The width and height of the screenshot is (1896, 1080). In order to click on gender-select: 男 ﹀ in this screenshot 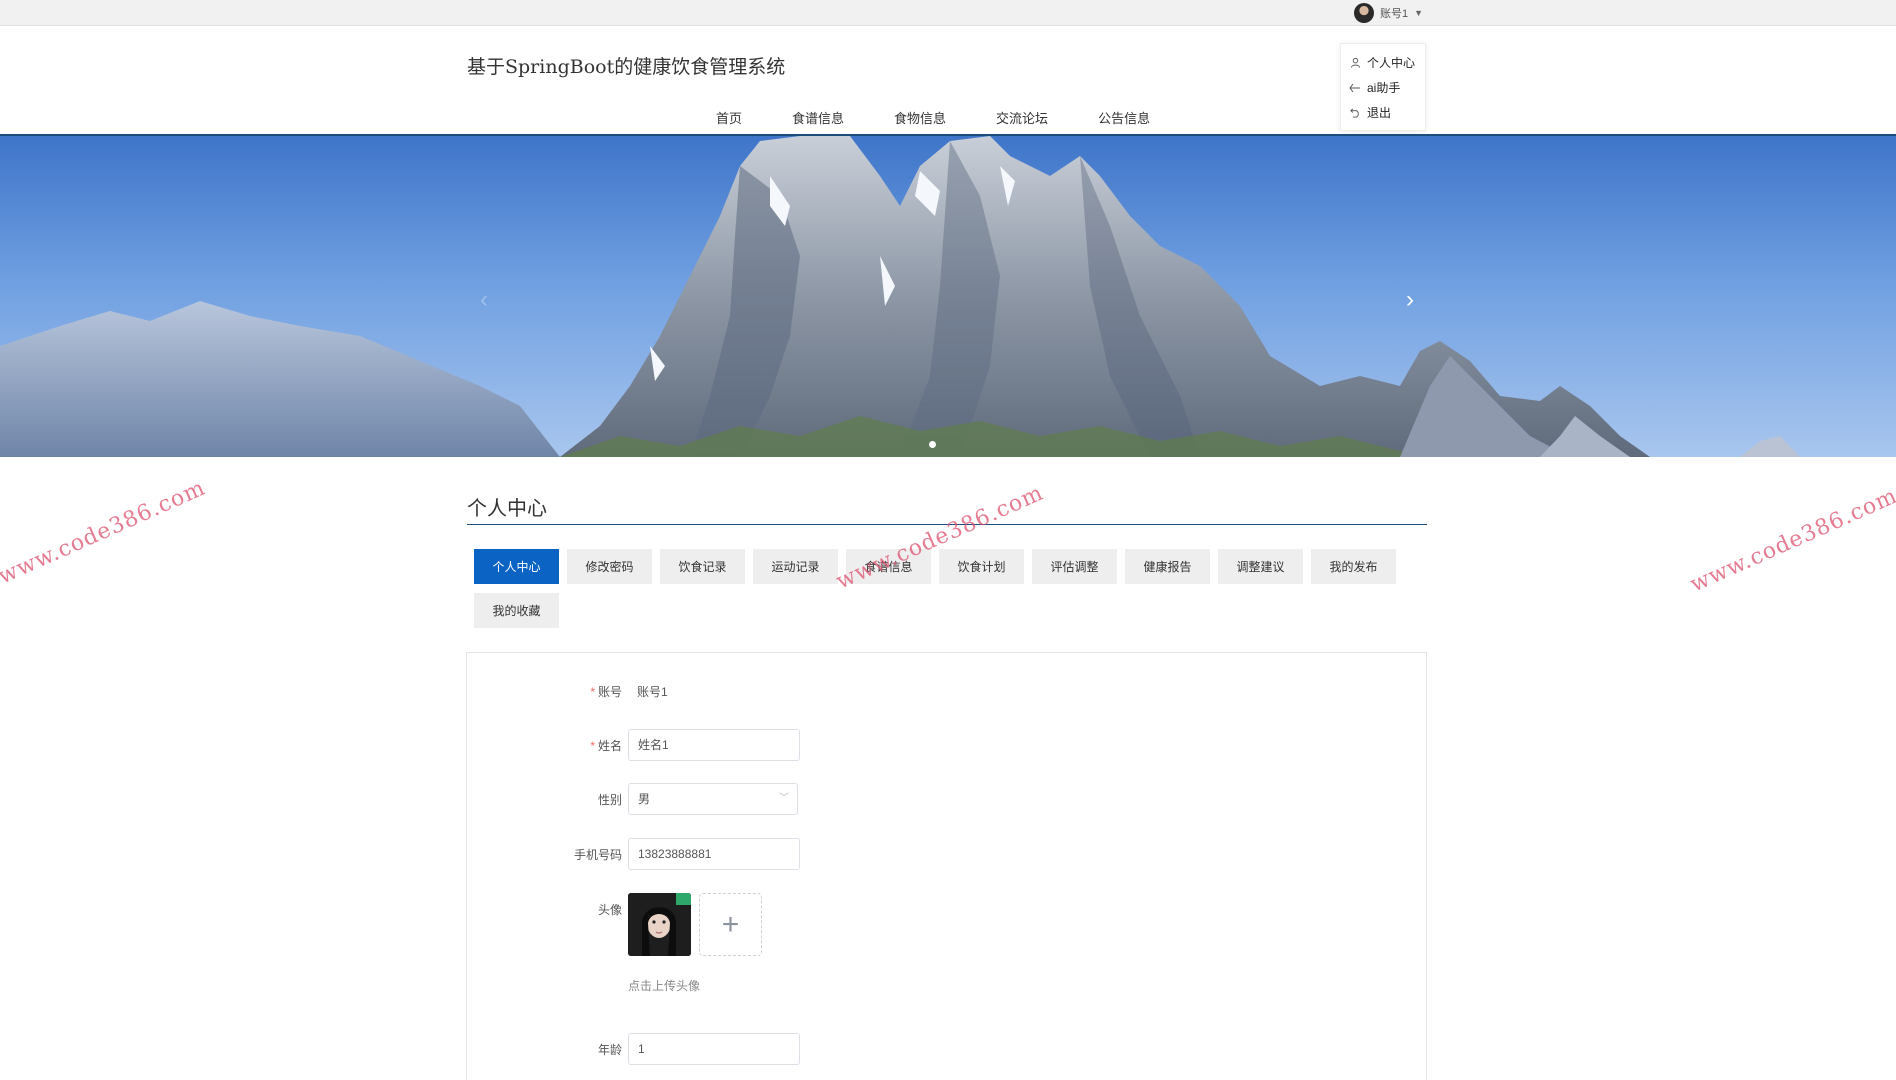, I will do `click(713, 799)`.